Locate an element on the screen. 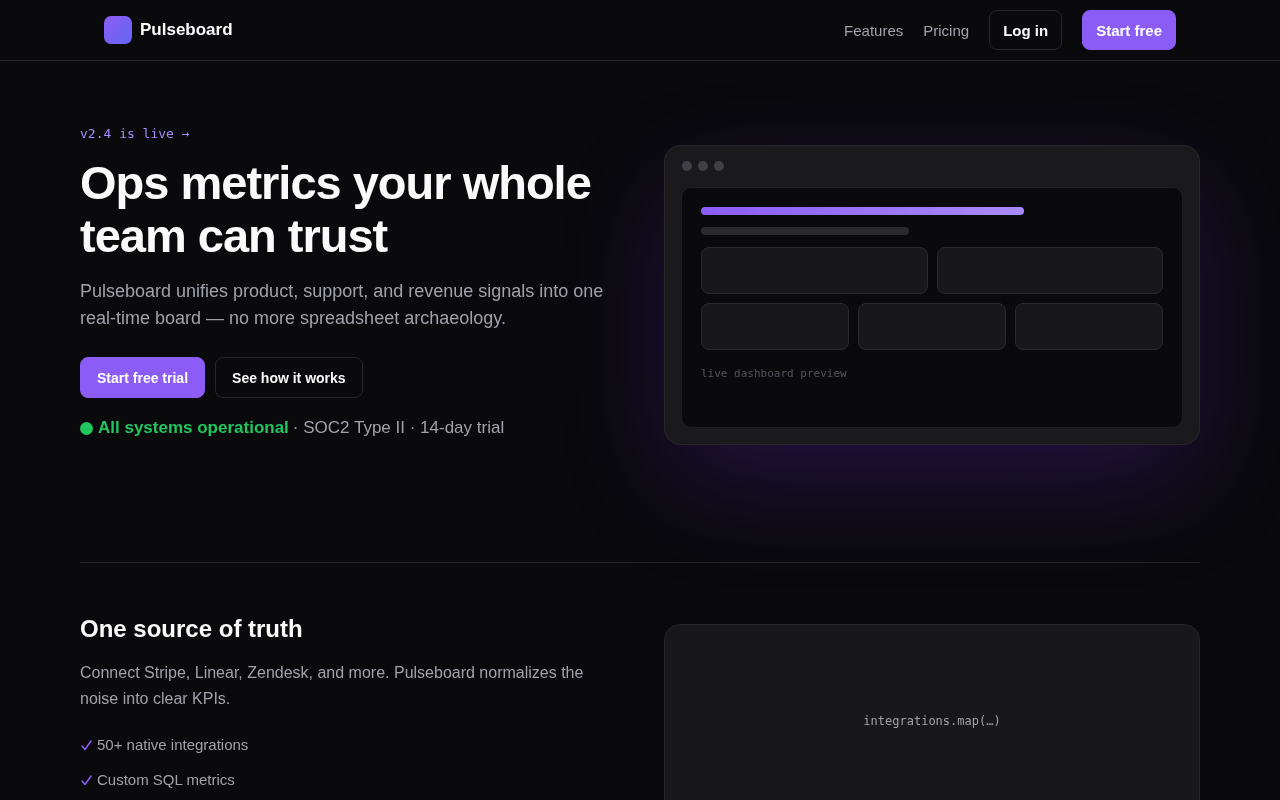 The height and width of the screenshot is (800, 1280). window-dots-icon is located at coordinates (703, 166).